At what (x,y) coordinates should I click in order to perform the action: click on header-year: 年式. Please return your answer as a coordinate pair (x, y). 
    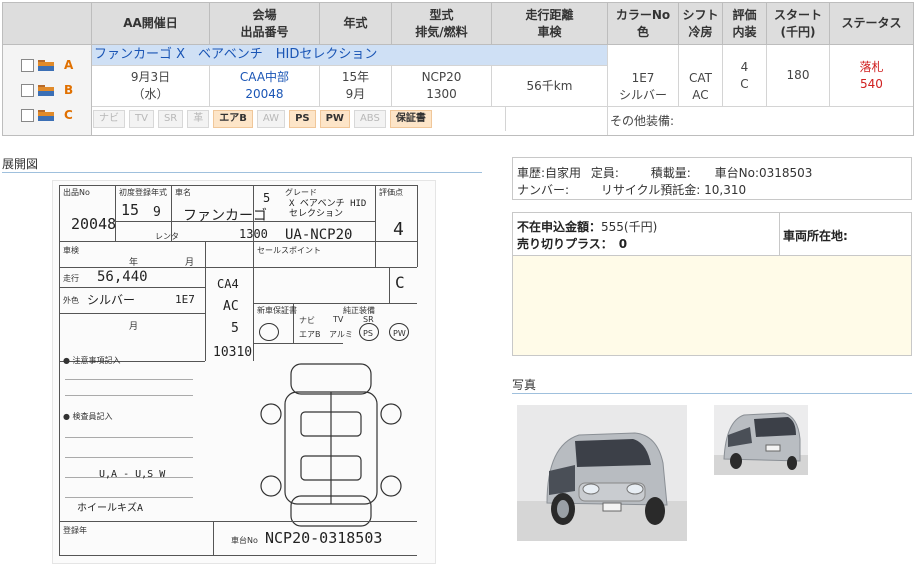
    Looking at the image, I should click on (356, 23).